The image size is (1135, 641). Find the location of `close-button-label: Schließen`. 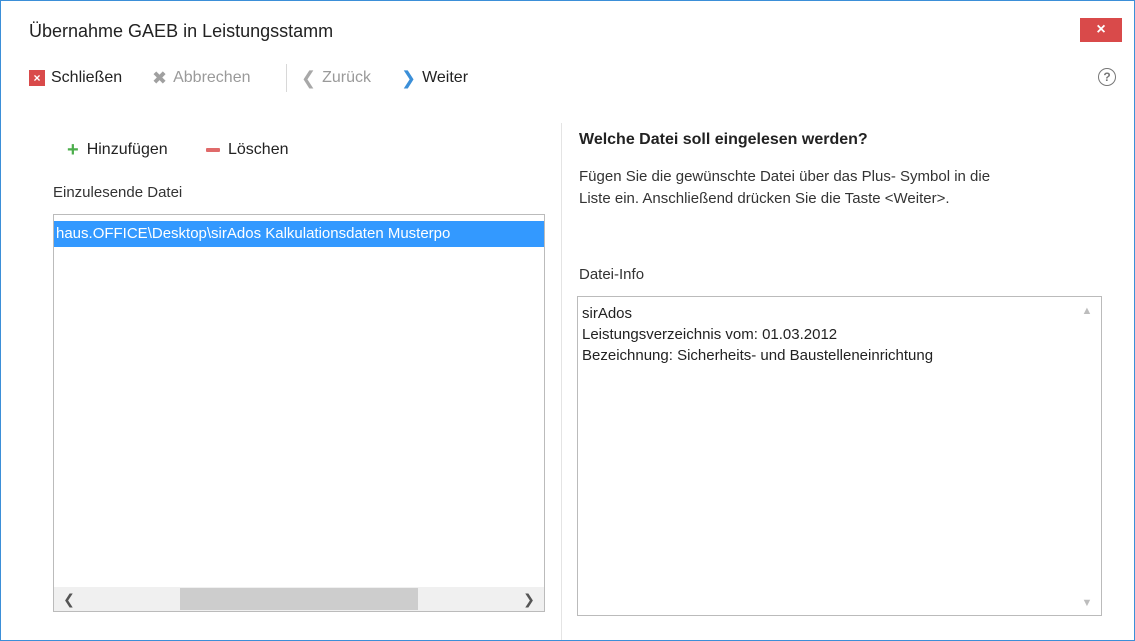

close-button-label: Schließen is located at coordinates (87, 77).